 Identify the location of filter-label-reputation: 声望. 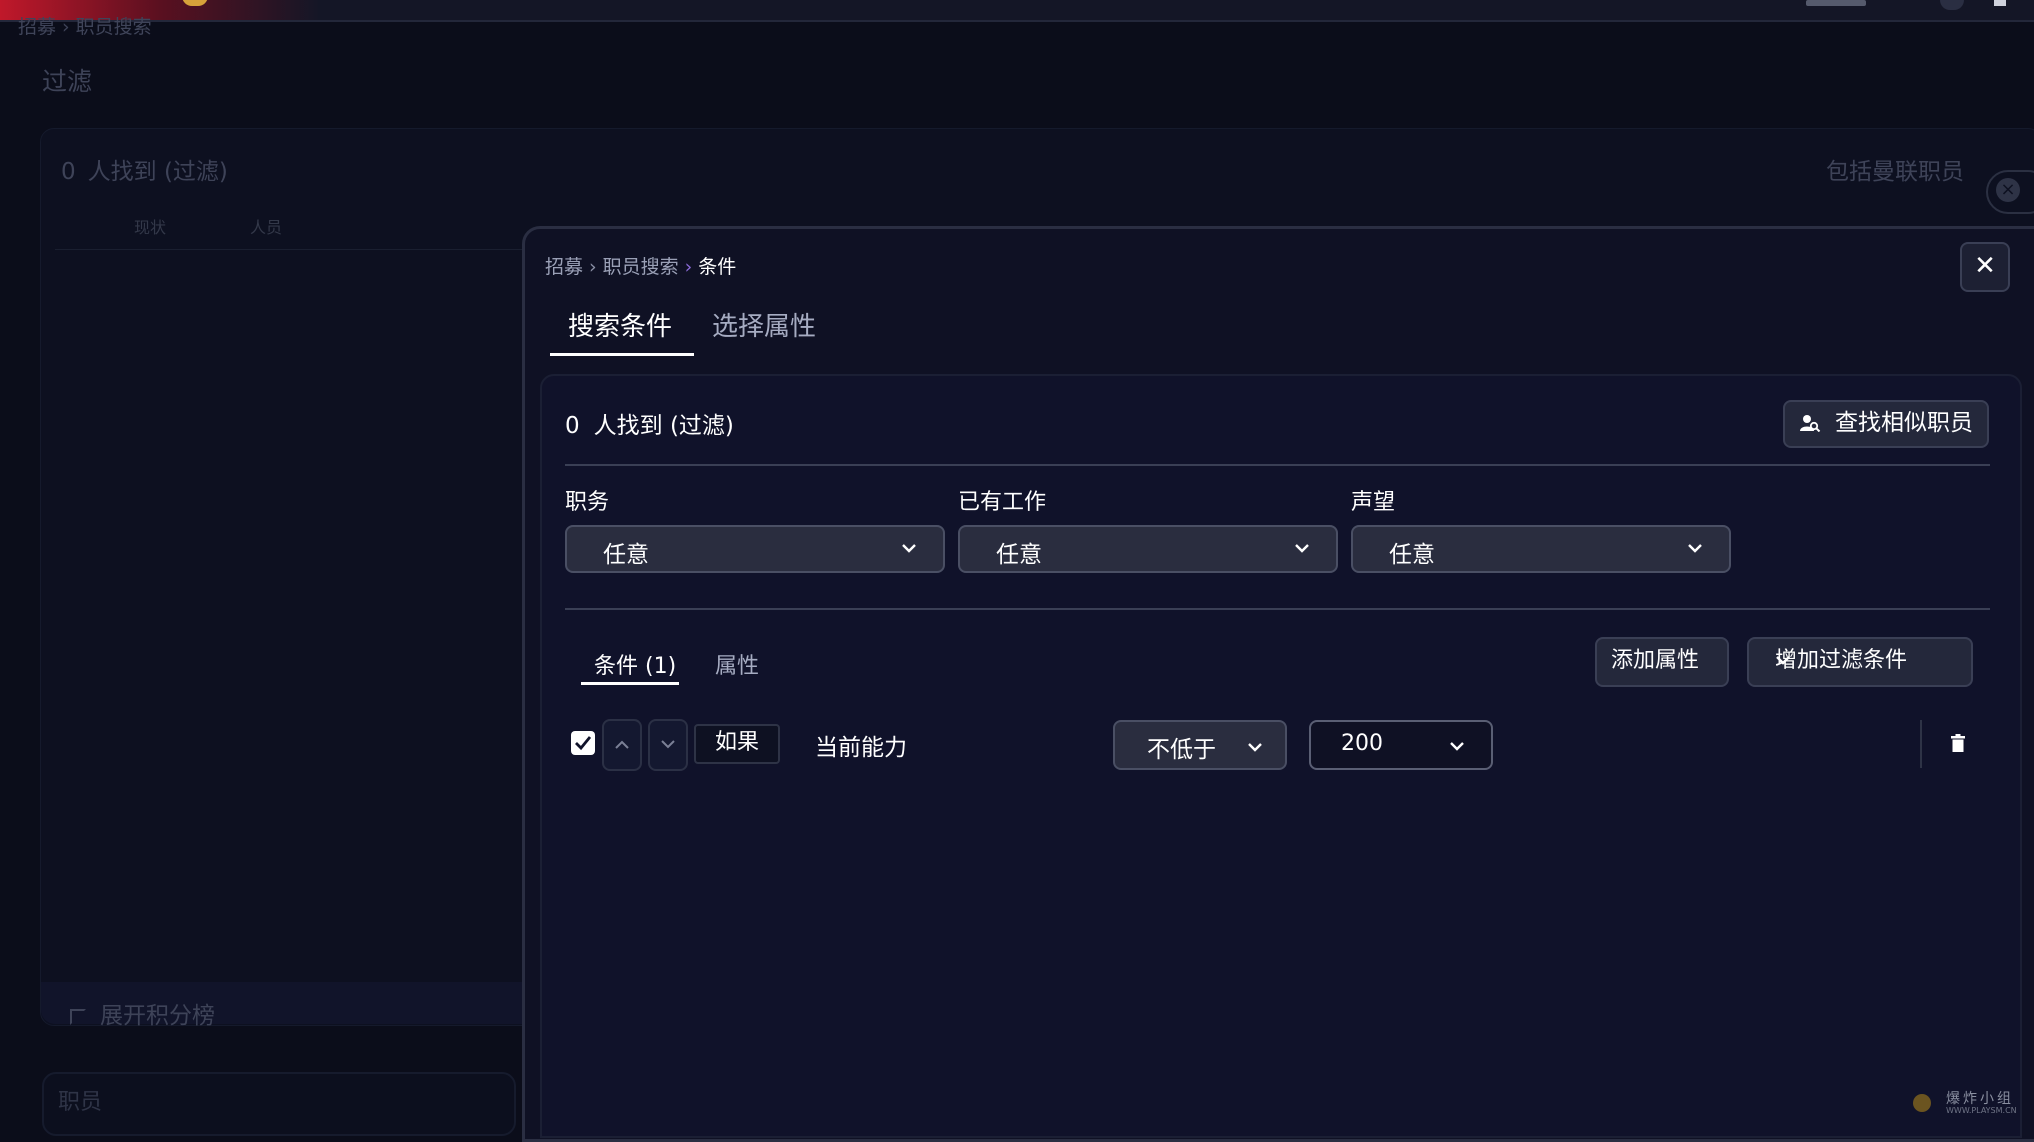
(1373, 502).